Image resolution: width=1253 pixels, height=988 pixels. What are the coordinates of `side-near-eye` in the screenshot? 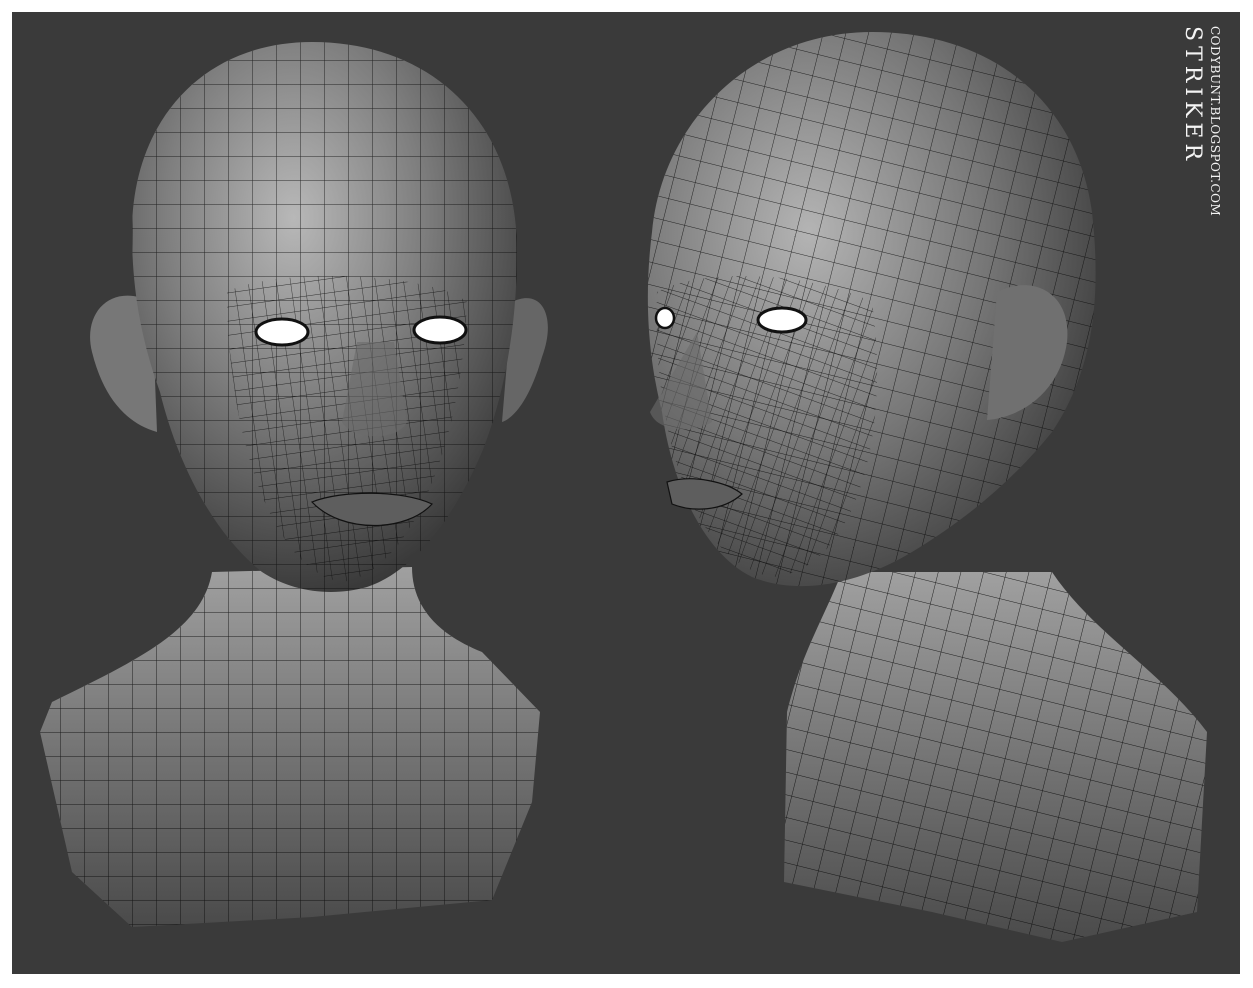 It's located at (782, 320).